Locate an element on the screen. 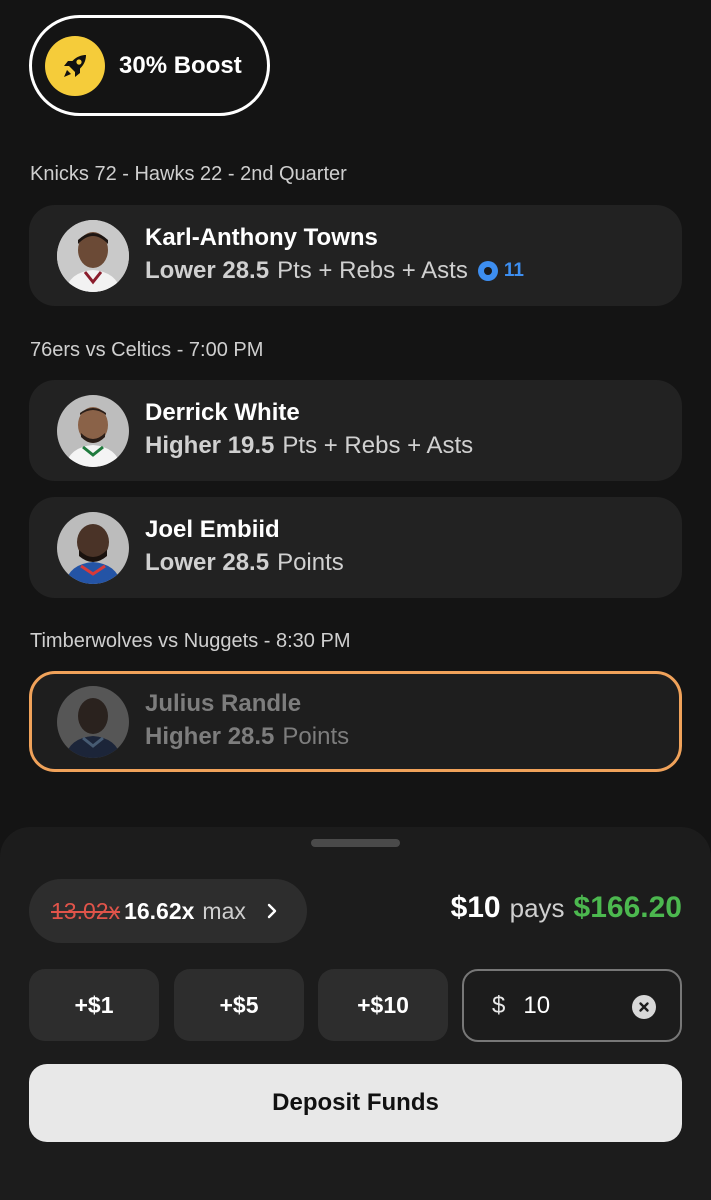  entry-amount-input is located at coordinates (573, 1005).